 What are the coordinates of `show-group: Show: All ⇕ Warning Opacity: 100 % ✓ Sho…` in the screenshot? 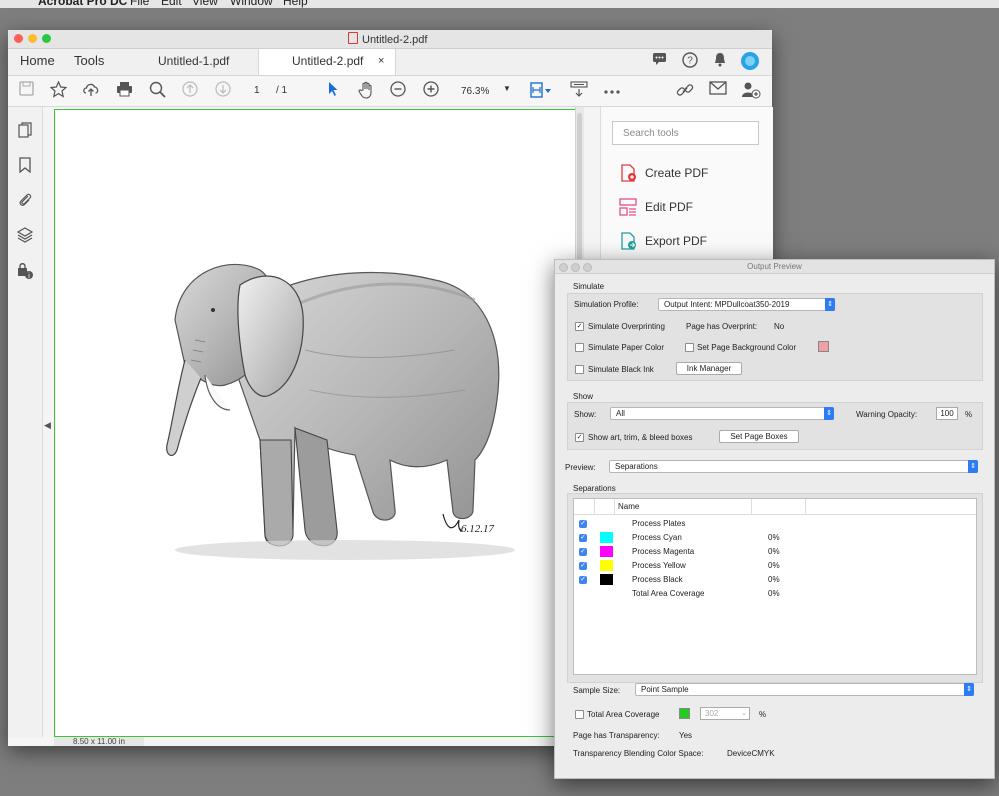 It's located at (775, 426).